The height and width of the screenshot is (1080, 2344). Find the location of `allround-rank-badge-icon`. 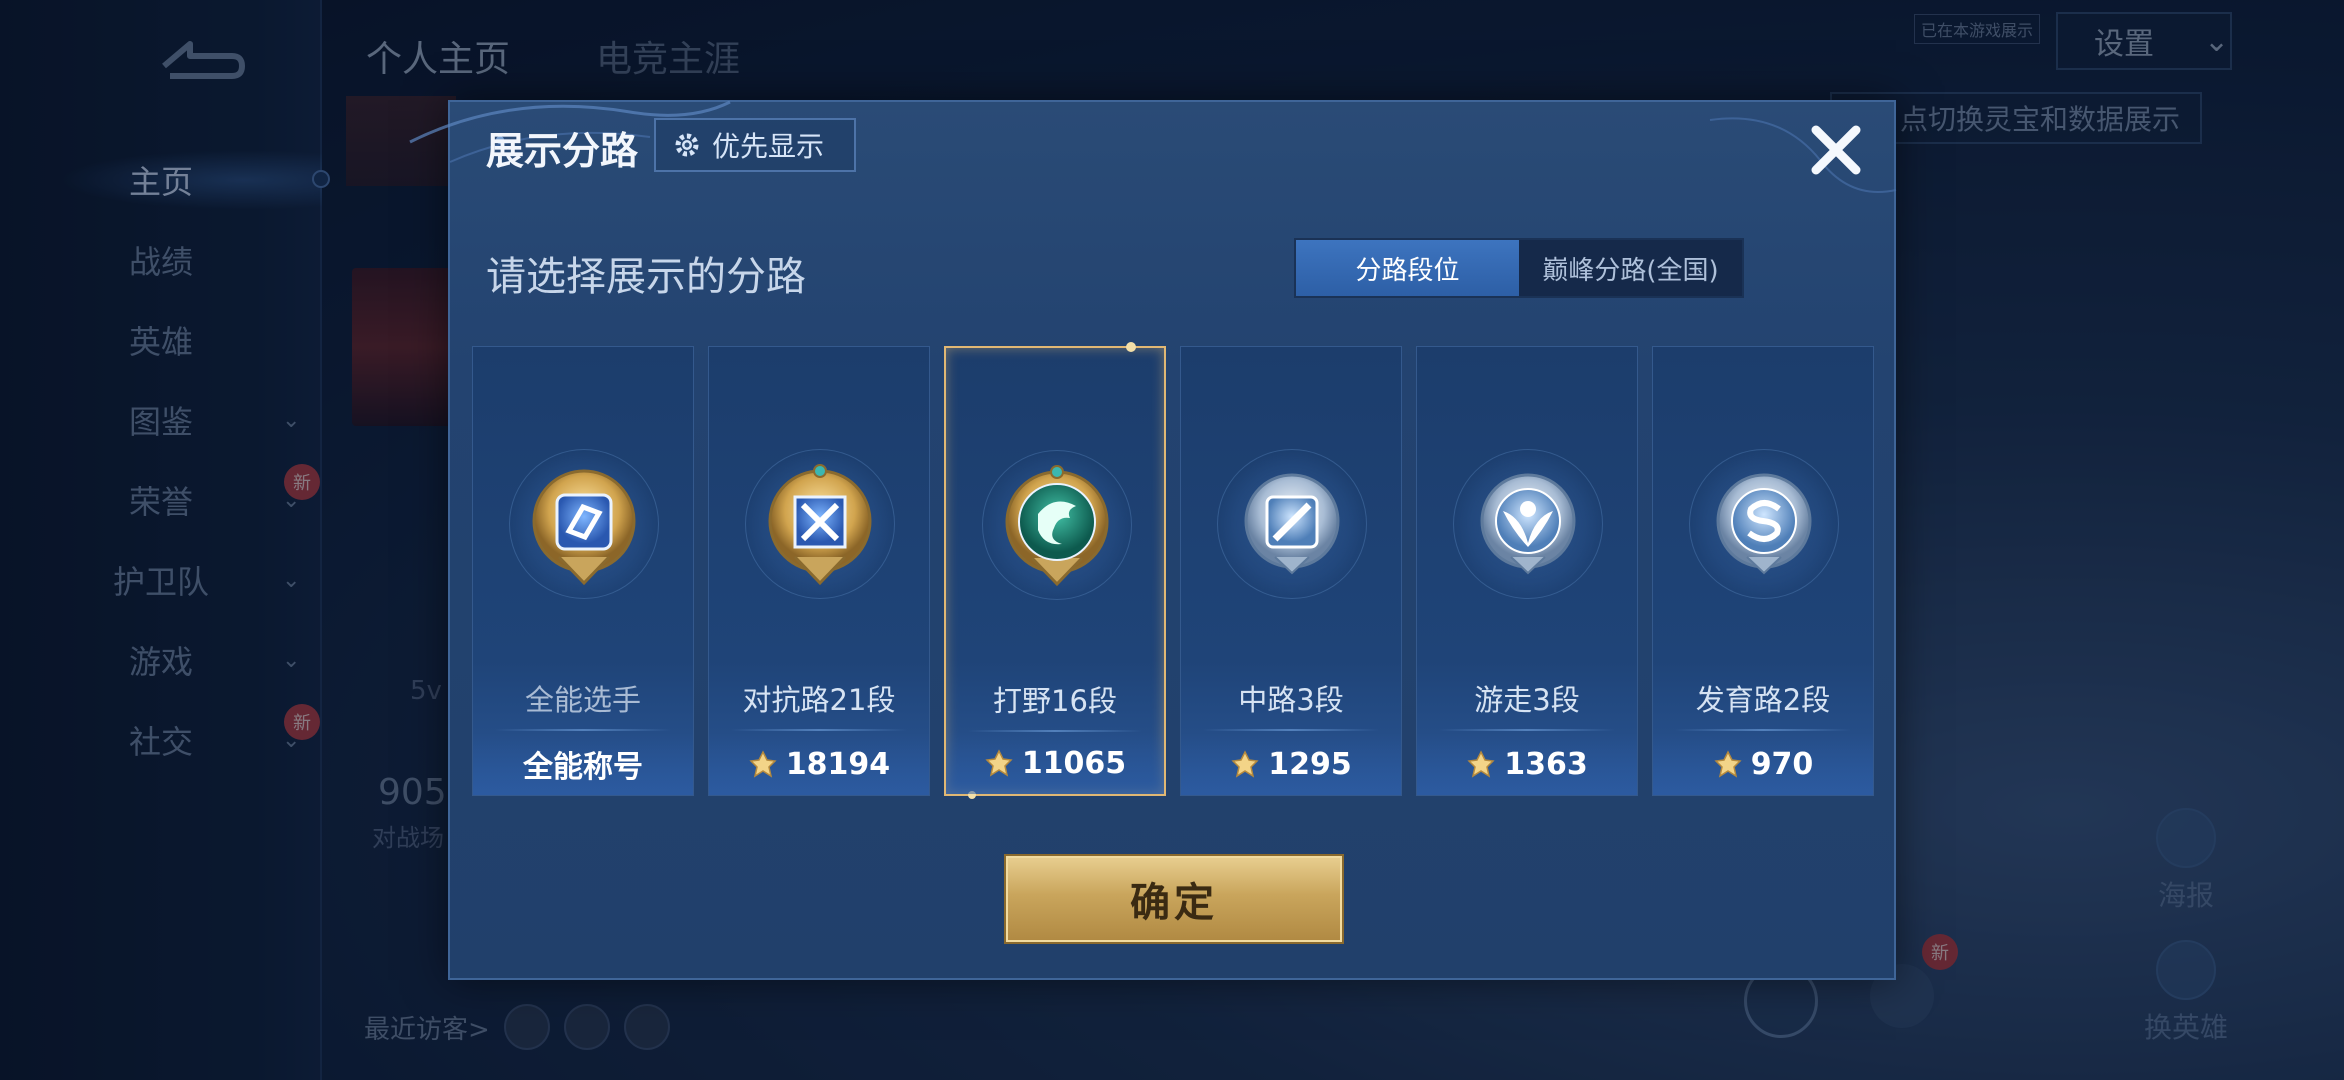

allround-rank-badge-icon is located at coordinates (584, 525).